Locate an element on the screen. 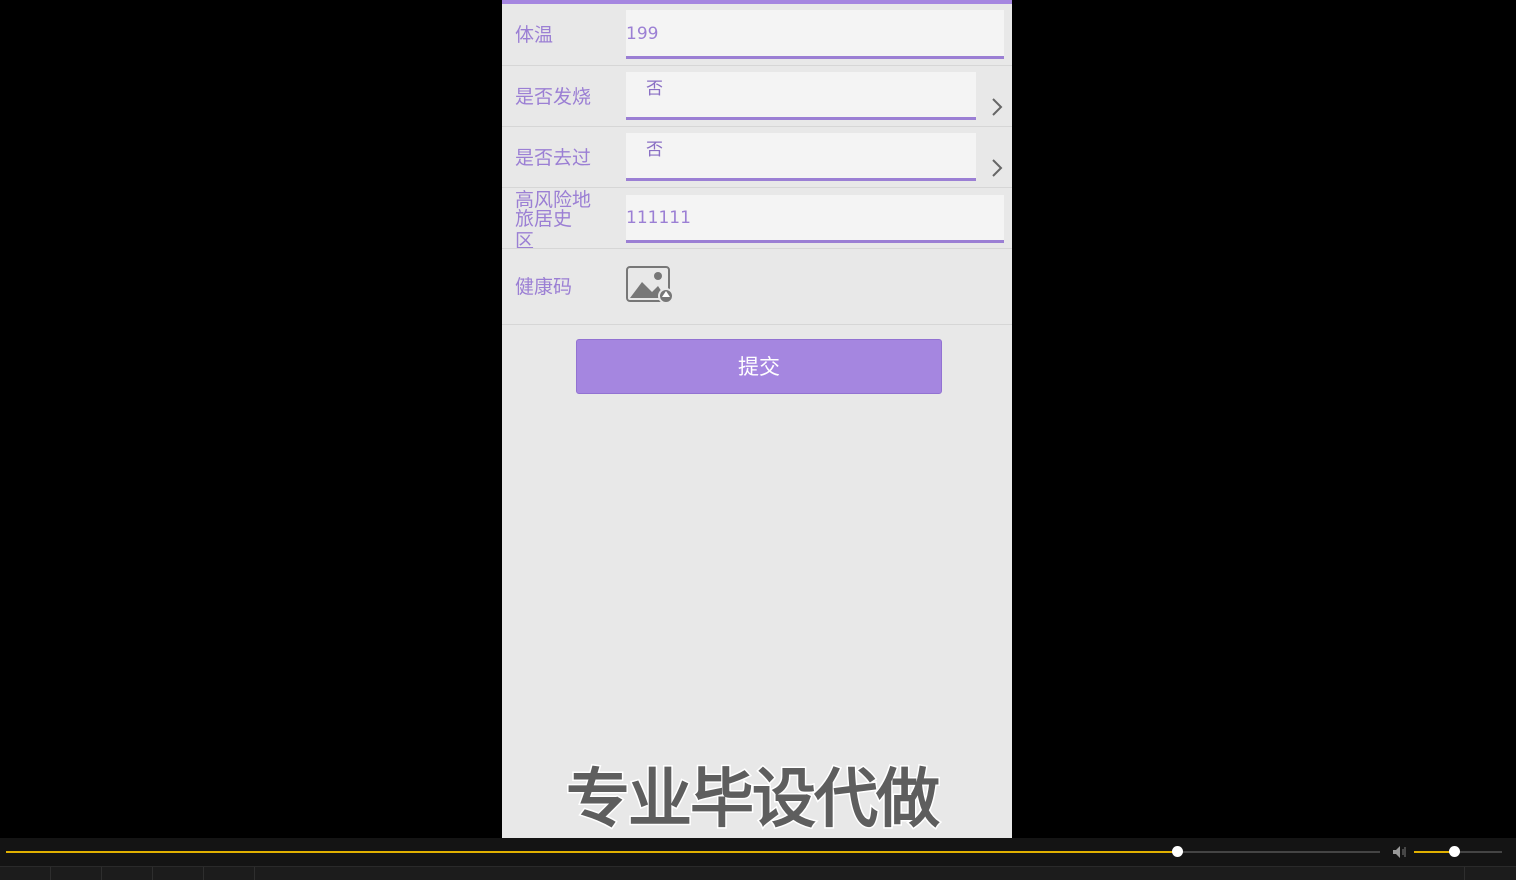  travel-label-line1: 高风险地 is located at coordinates (553, 200).